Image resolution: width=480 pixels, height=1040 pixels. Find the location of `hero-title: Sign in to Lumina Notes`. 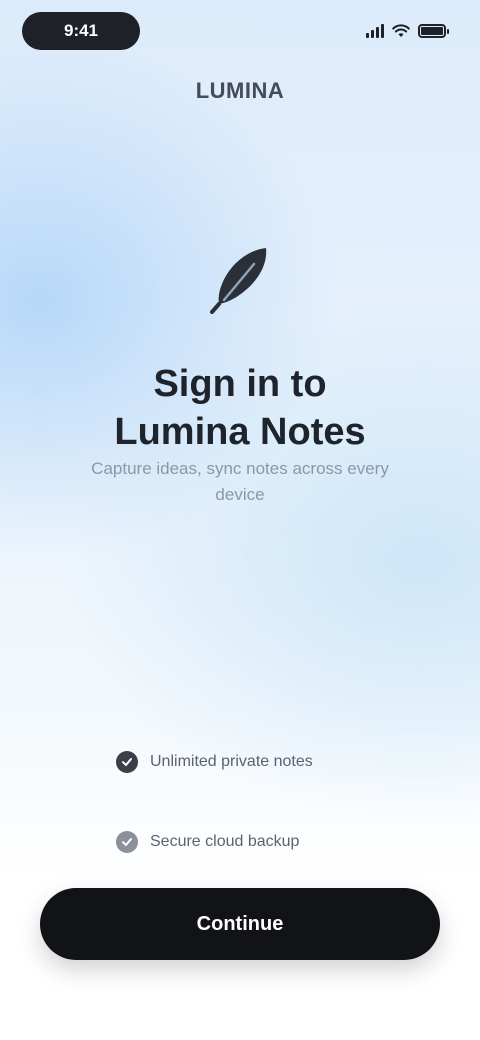

hero-title: Sign in to Lumina Notes is located at coordinates (240, 408).